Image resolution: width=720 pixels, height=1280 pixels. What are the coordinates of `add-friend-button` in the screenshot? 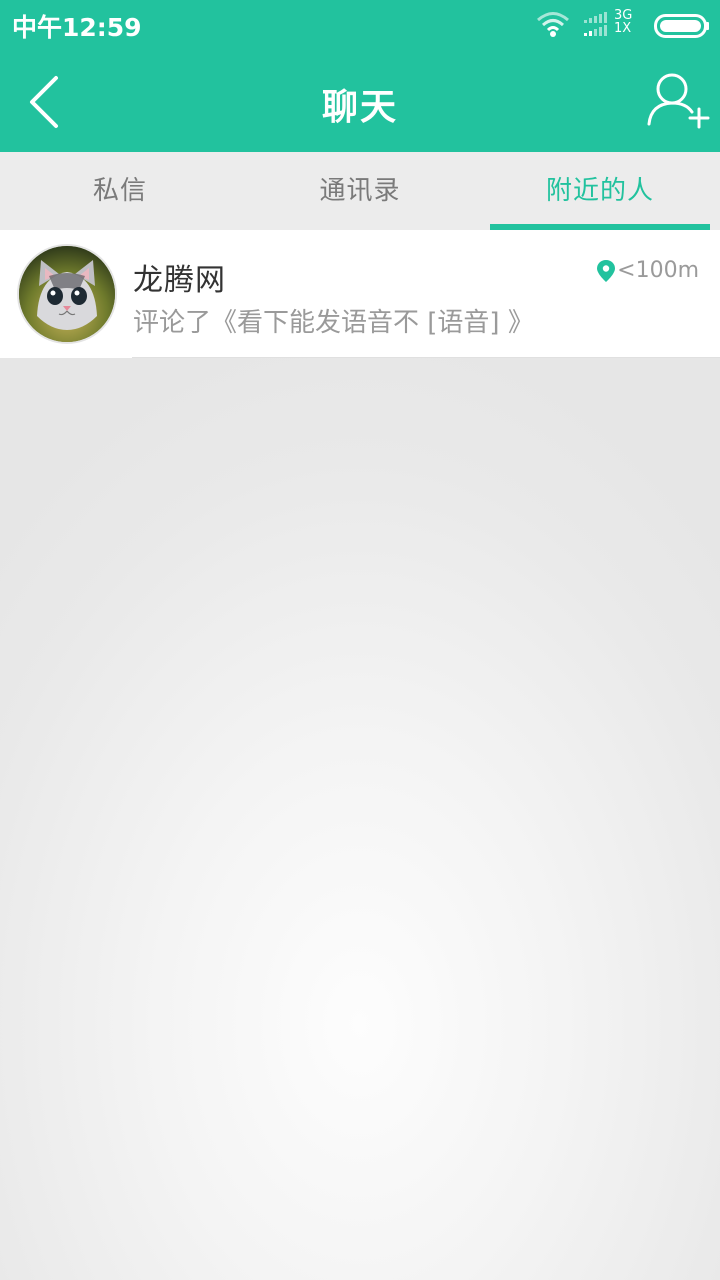 It's located at (678, 102).